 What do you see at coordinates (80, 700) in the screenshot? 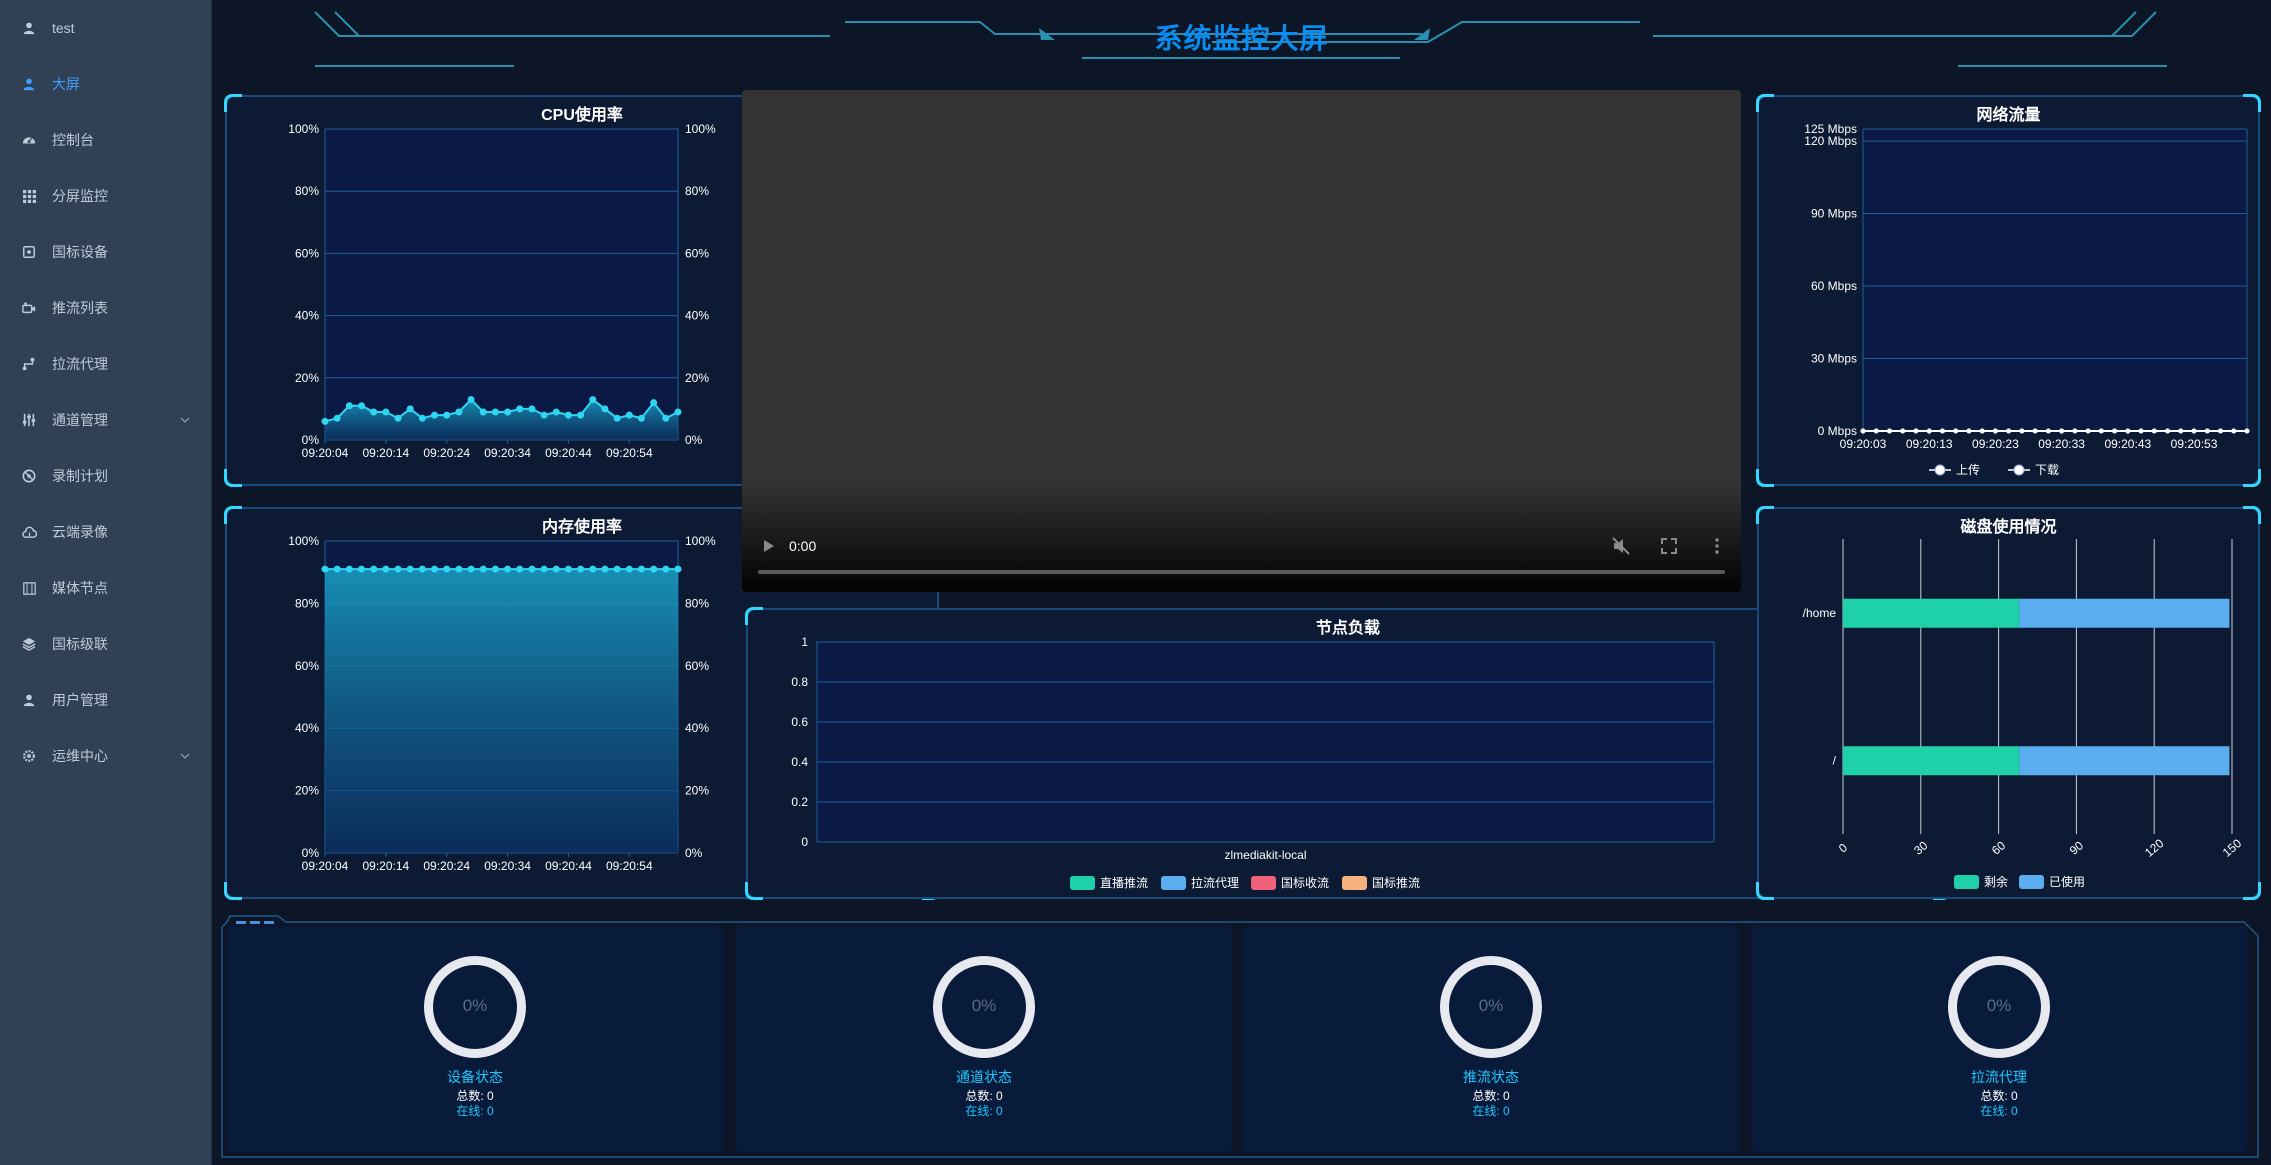
I see `sidebar-item-label: 用户管理` at bounding box center [80, 700].